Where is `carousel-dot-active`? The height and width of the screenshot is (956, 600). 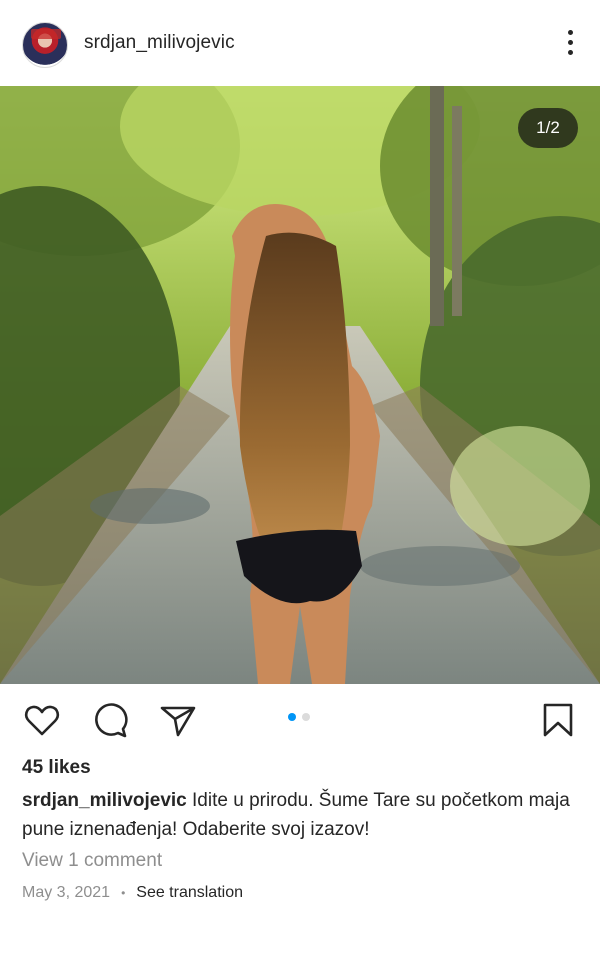
carousel-dot-active is located at coordinates (292, 717).